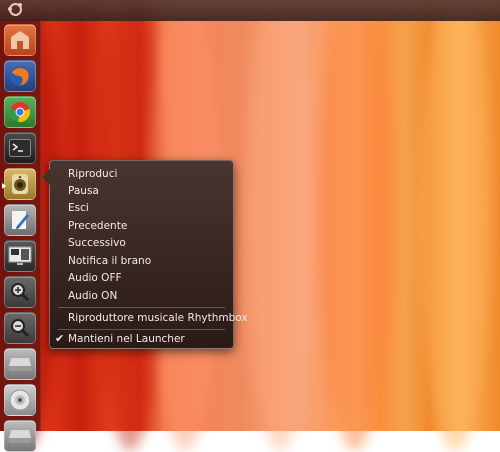  I want to click on menu-item-pause: Pausa, so click(83, 191).